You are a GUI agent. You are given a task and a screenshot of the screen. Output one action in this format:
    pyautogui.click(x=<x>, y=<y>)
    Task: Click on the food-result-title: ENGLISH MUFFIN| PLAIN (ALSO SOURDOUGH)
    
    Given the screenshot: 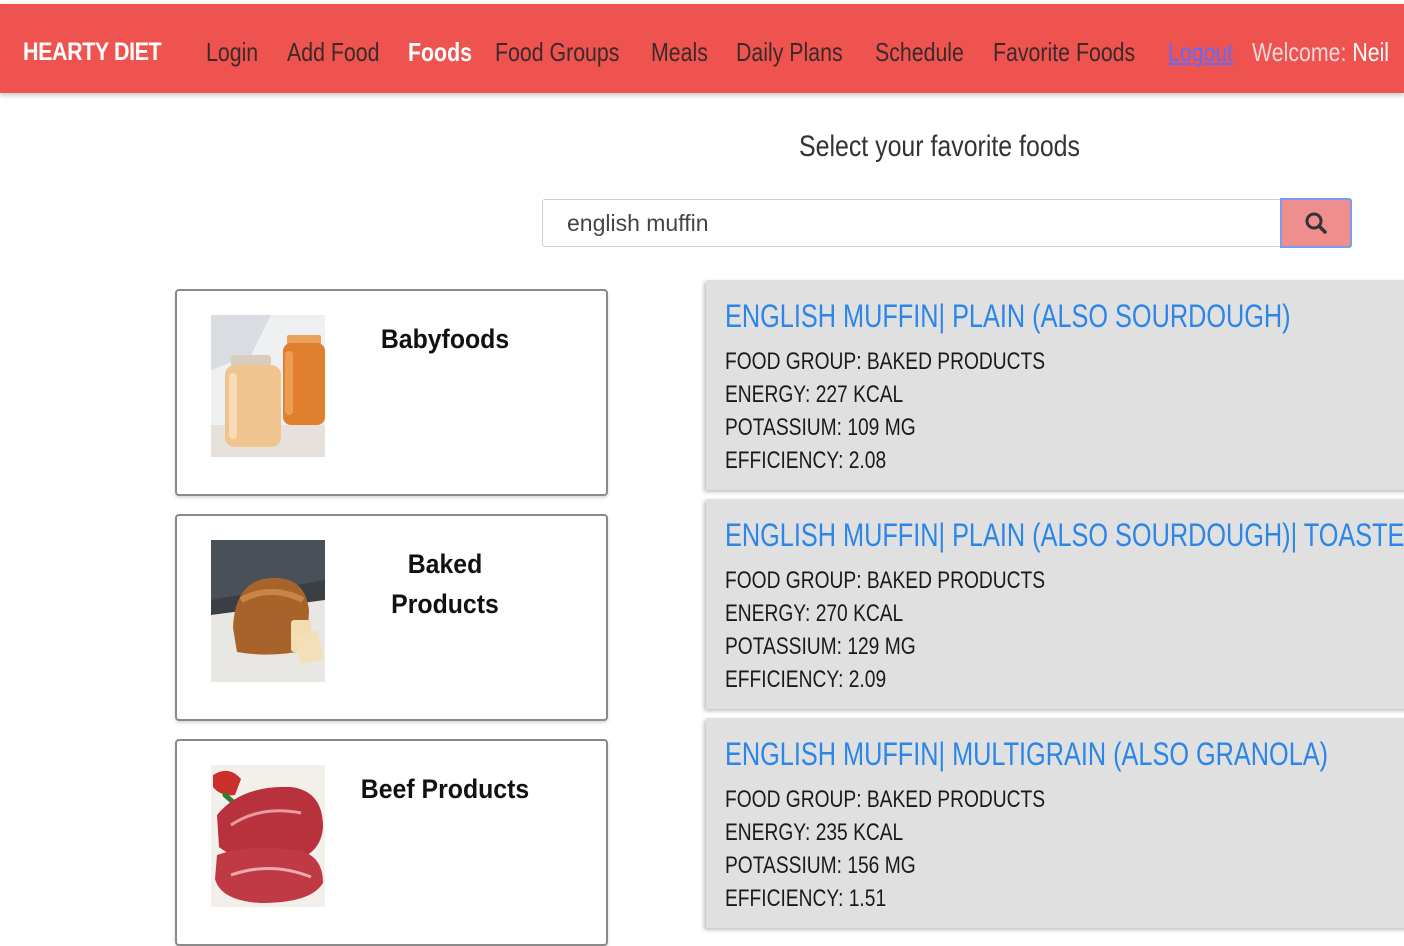 What is the action you would take?
    pyautogui.click(x=1008, y=316)
    